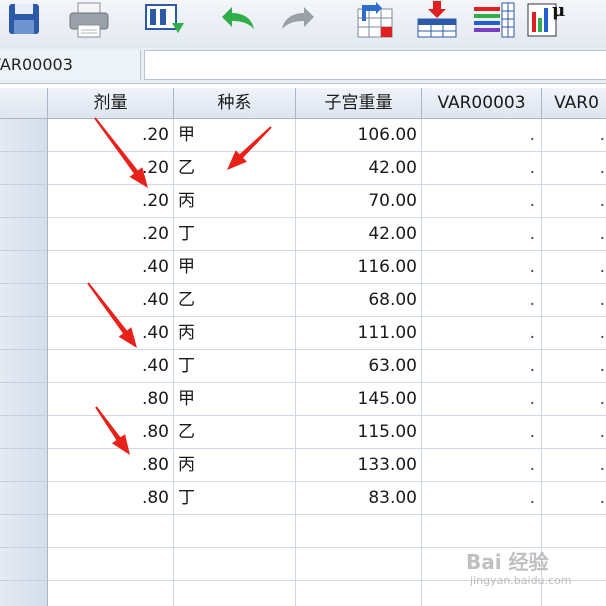 Image resolution: width=606 pixels, height=606 pixels. I want to click on table-cell: 70.00, so click(359, 201).